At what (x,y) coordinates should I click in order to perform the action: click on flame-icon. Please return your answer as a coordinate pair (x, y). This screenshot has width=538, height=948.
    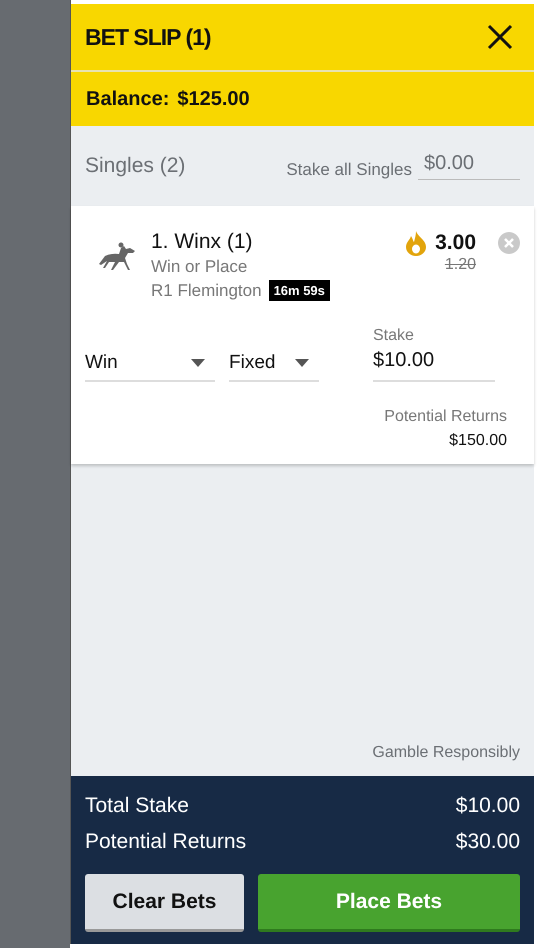
    Looking at the image, I should click on (416, 243).